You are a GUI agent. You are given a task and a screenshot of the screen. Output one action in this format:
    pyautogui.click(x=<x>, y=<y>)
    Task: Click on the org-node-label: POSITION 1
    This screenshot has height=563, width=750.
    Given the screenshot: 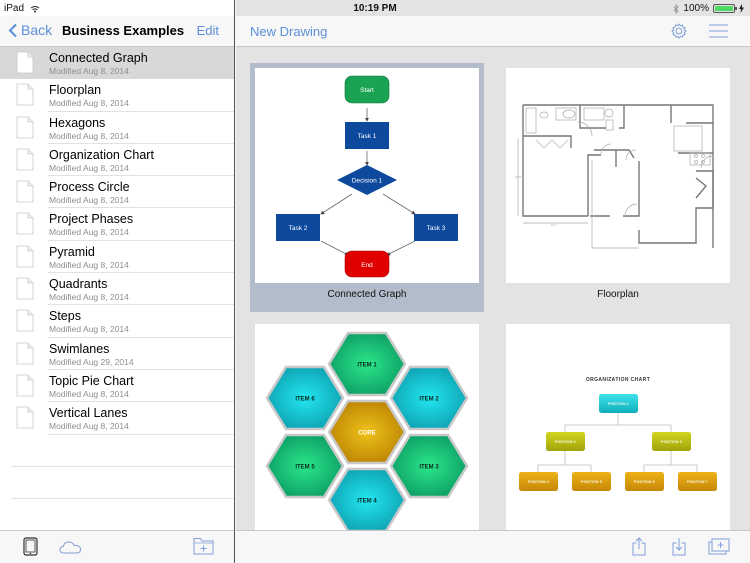 What is the action you would take?
    pyautogui.click(x=618, y=404)
    